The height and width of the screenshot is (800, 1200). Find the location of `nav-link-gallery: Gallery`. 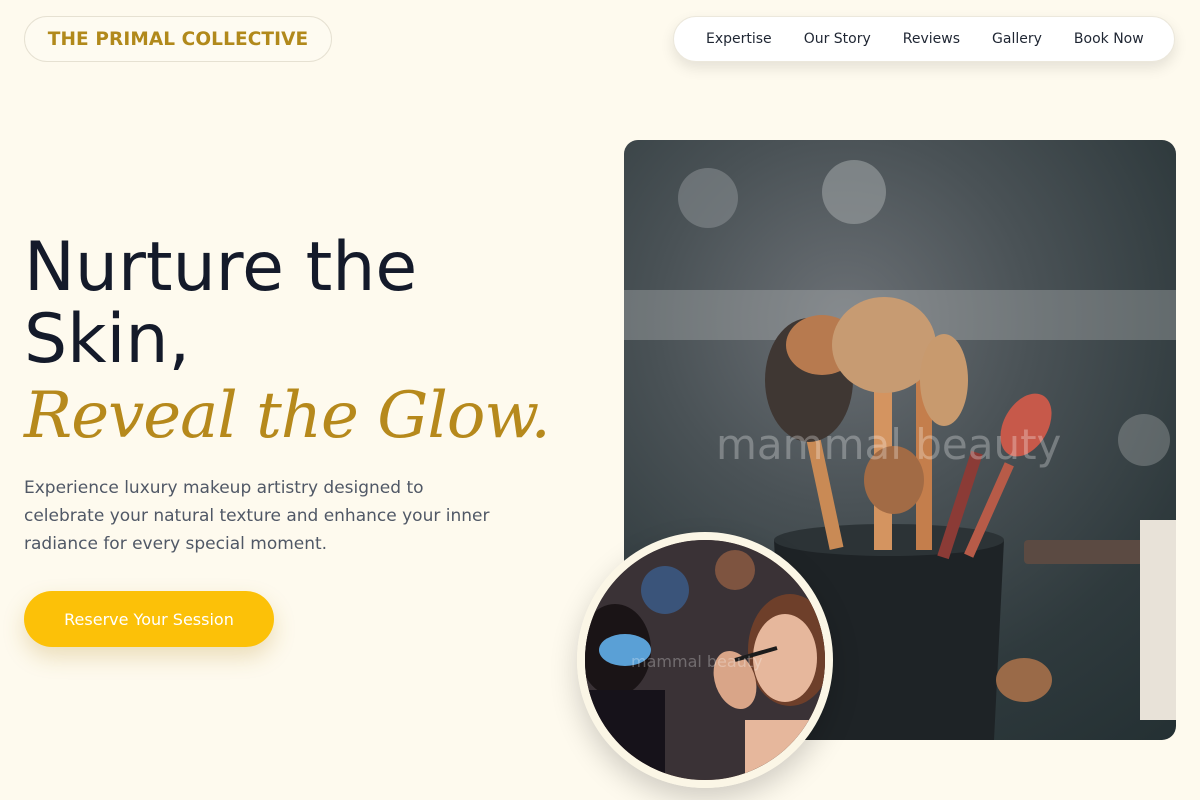

nav-link-gallery: Gallery is located at coordinates (1017, 39).